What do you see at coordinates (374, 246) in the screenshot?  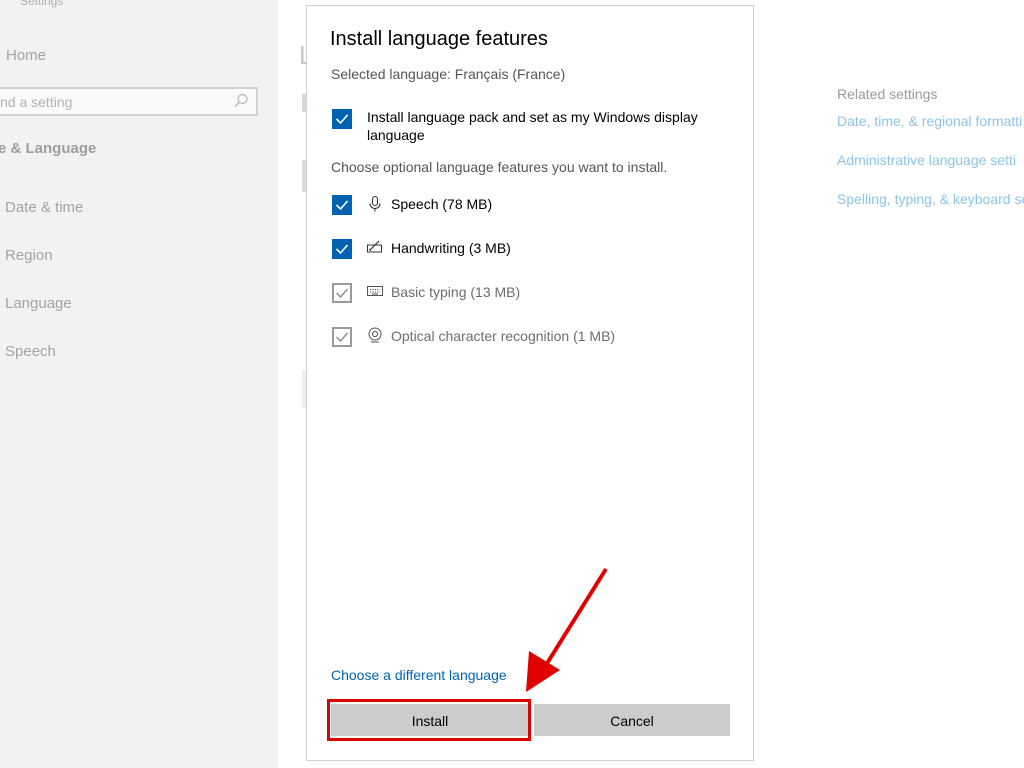 I see `handwriting-pen-icon` at bounding box center [374, 246].